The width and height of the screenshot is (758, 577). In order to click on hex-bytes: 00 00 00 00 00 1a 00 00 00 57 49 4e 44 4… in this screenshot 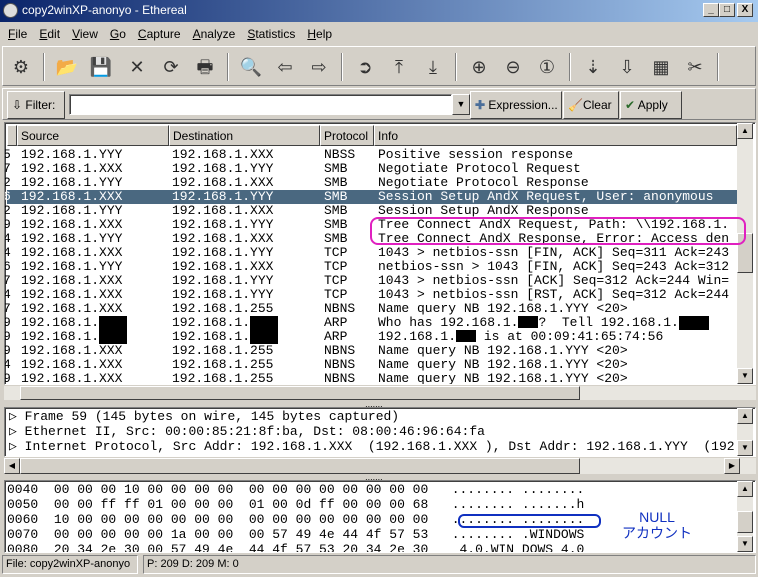, I will do `click(252, 534)`.